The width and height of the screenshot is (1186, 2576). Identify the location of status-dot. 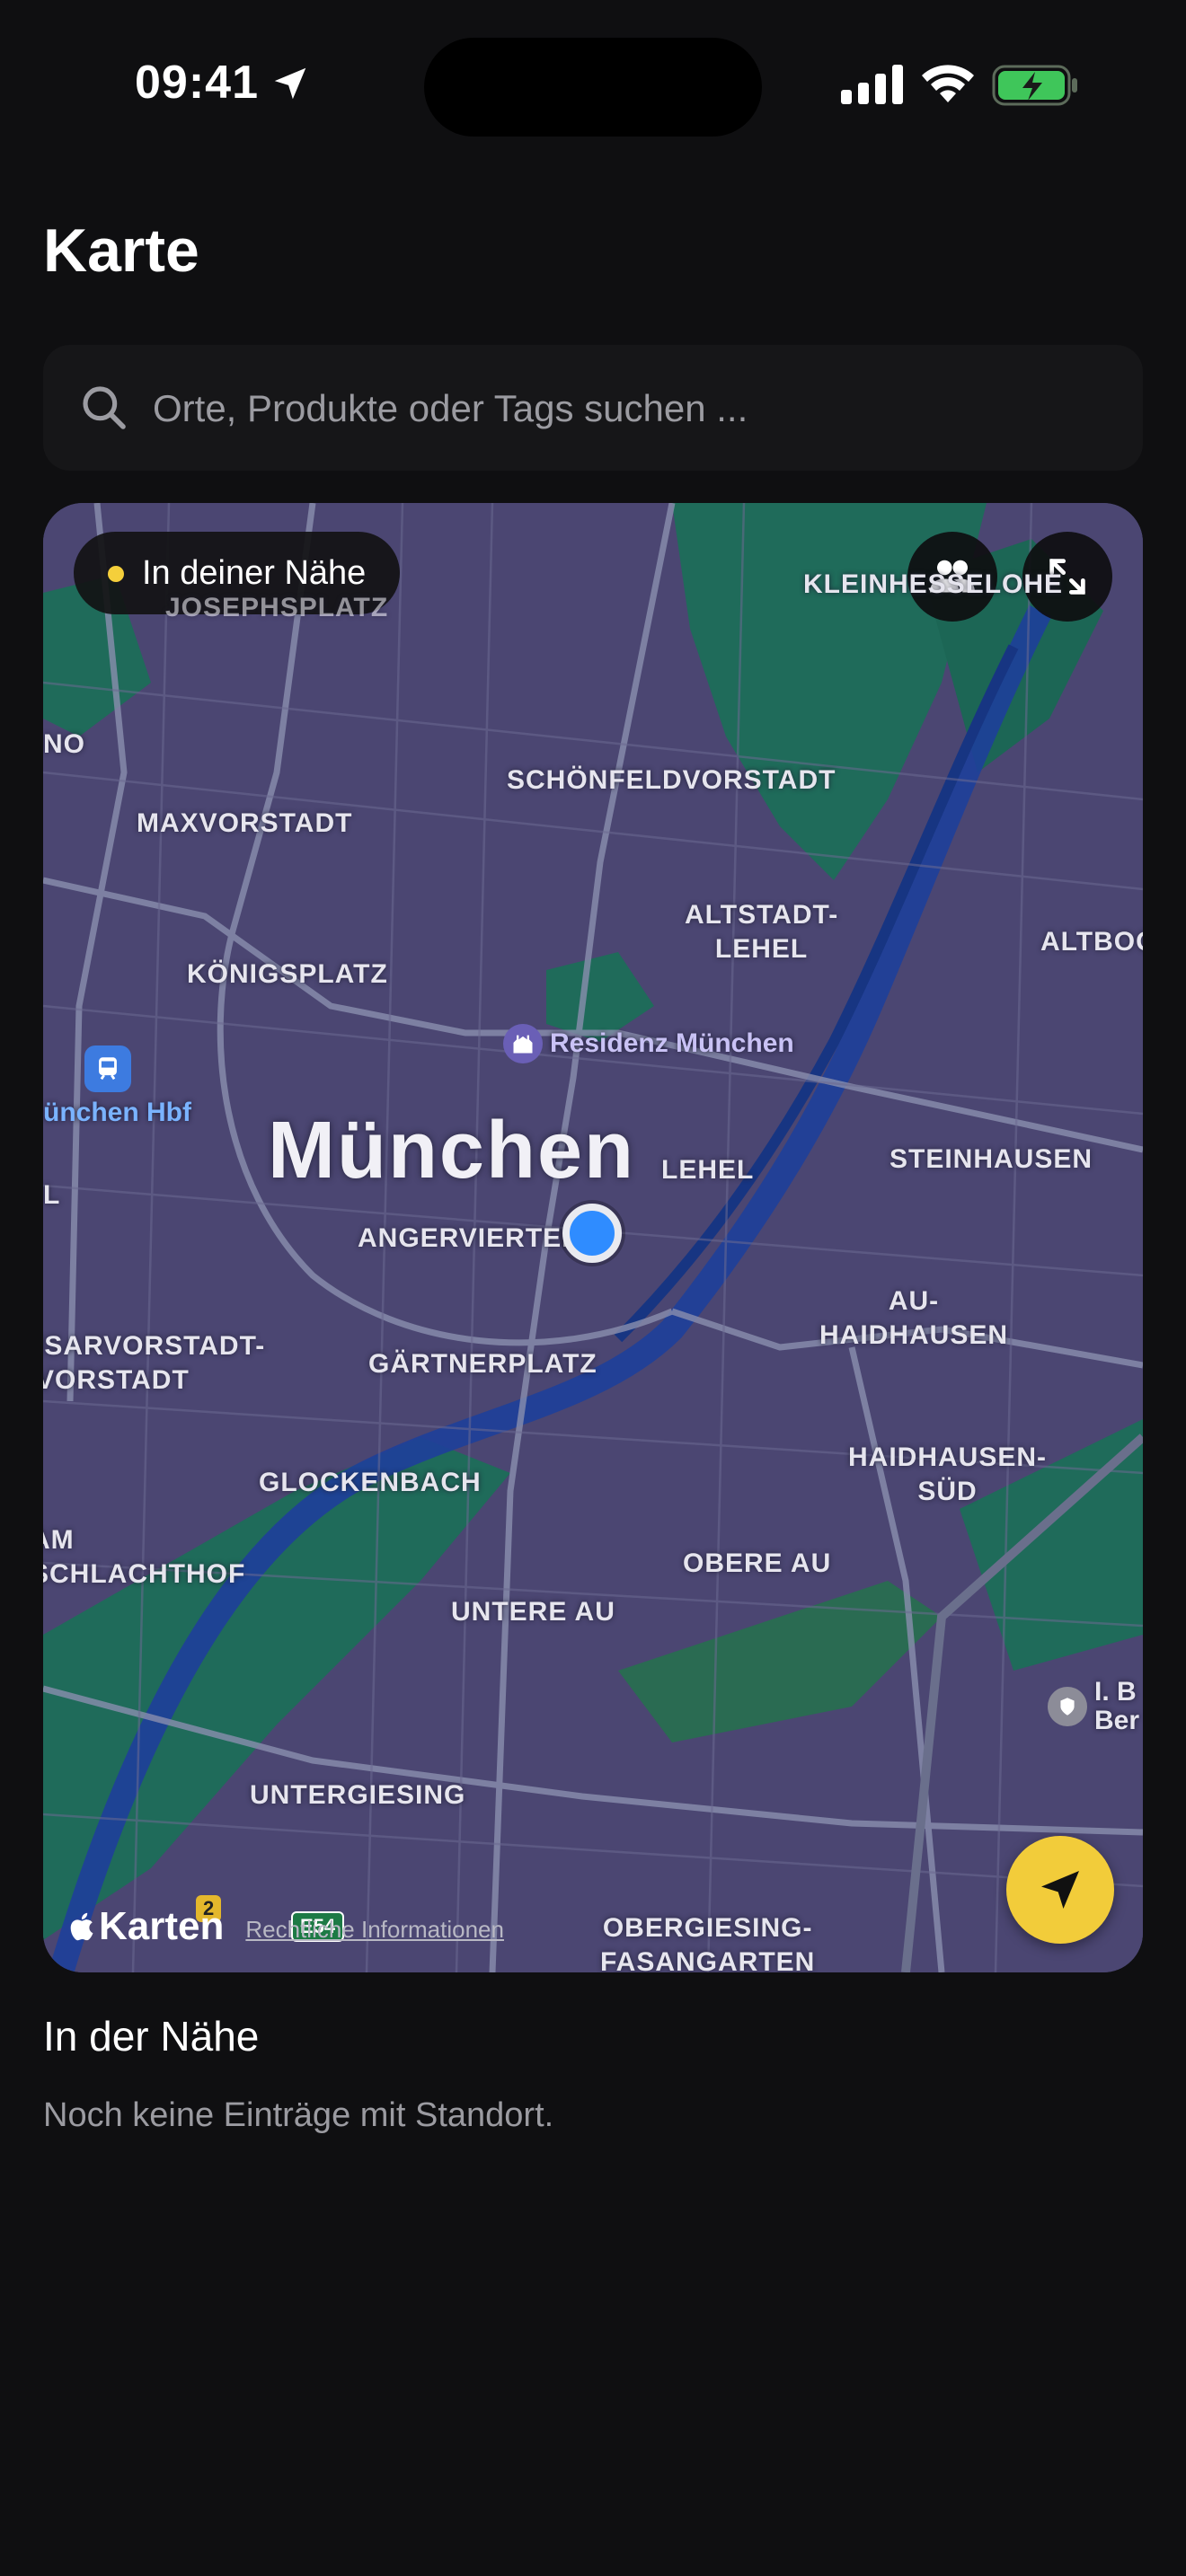
(116, 574).